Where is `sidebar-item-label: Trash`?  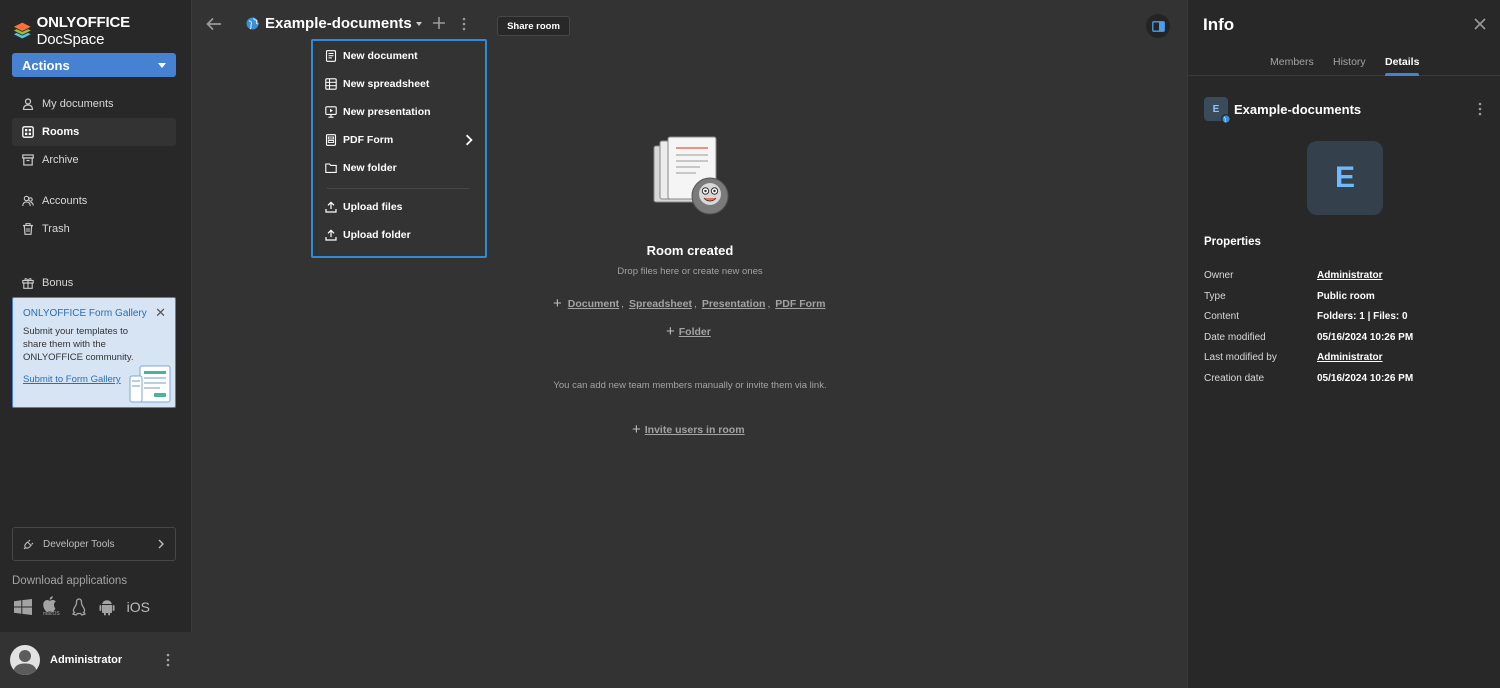 sidebar-item-label: Trash is located at coordinates (56, 229).